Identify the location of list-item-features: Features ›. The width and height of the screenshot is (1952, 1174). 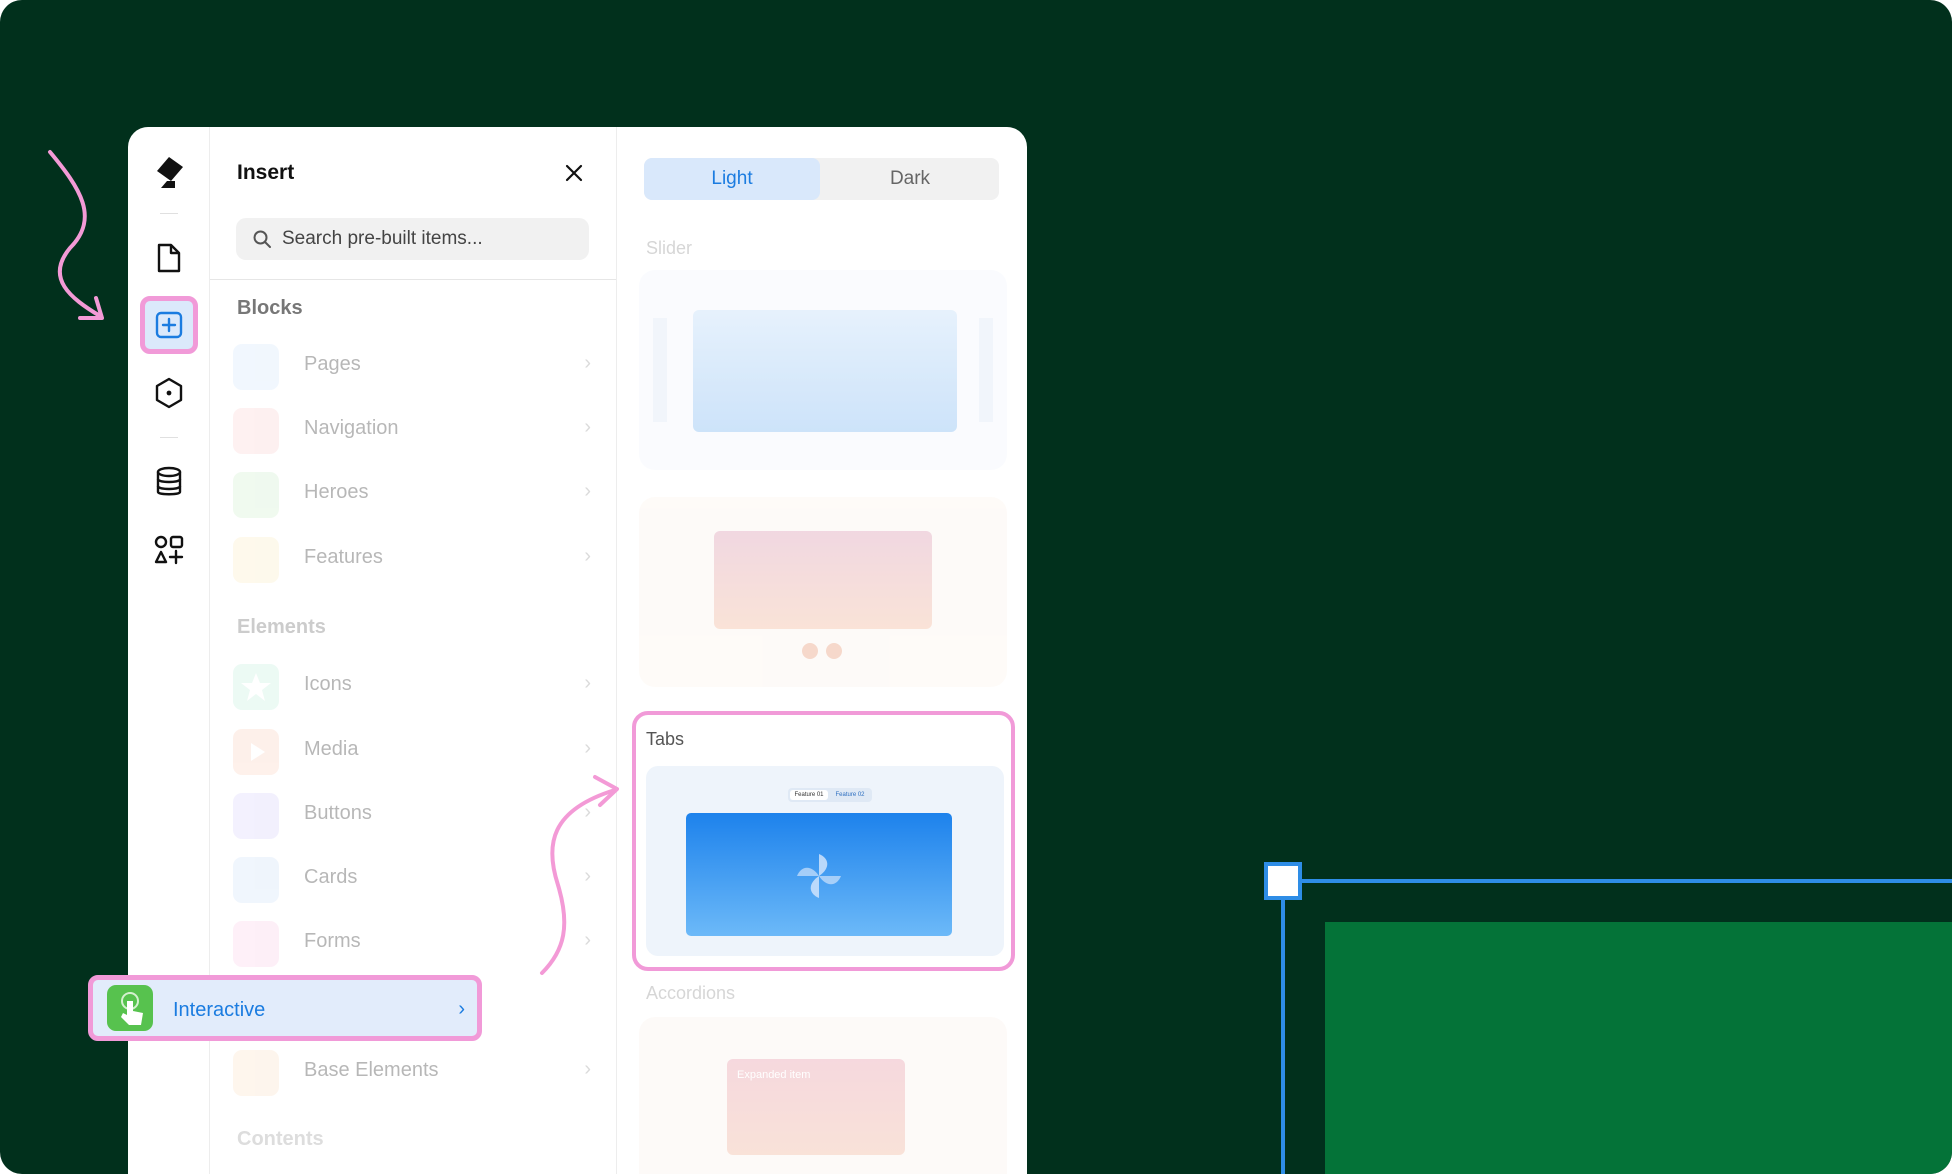
(416, 558).